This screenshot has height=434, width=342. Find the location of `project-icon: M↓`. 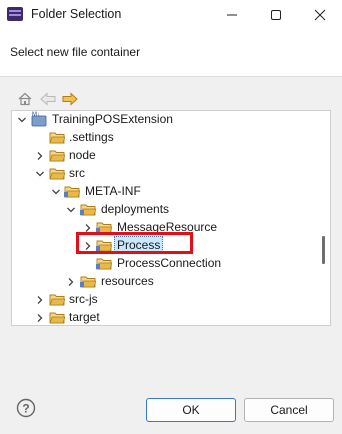

project-icon: M↓ is located at coordinates (39, 119).